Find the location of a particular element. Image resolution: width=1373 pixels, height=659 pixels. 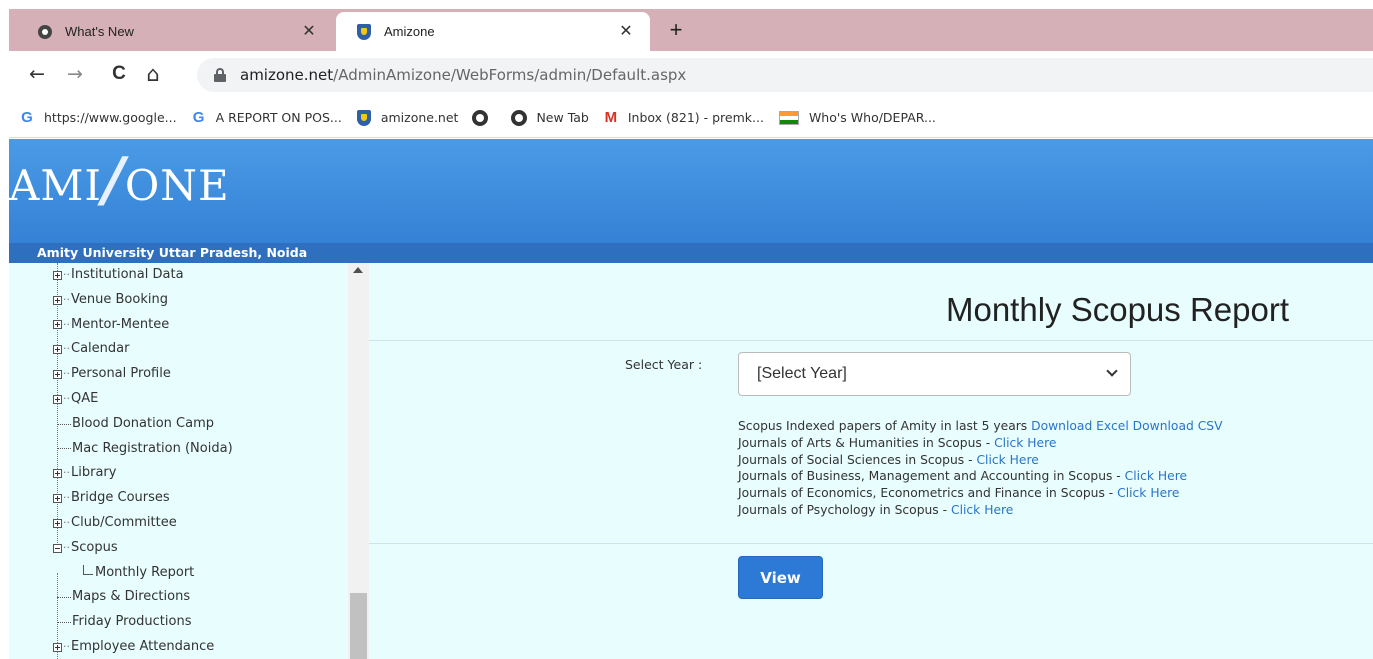

page-title: Monthly Scopus Report is located at coordinates (1117, 309).